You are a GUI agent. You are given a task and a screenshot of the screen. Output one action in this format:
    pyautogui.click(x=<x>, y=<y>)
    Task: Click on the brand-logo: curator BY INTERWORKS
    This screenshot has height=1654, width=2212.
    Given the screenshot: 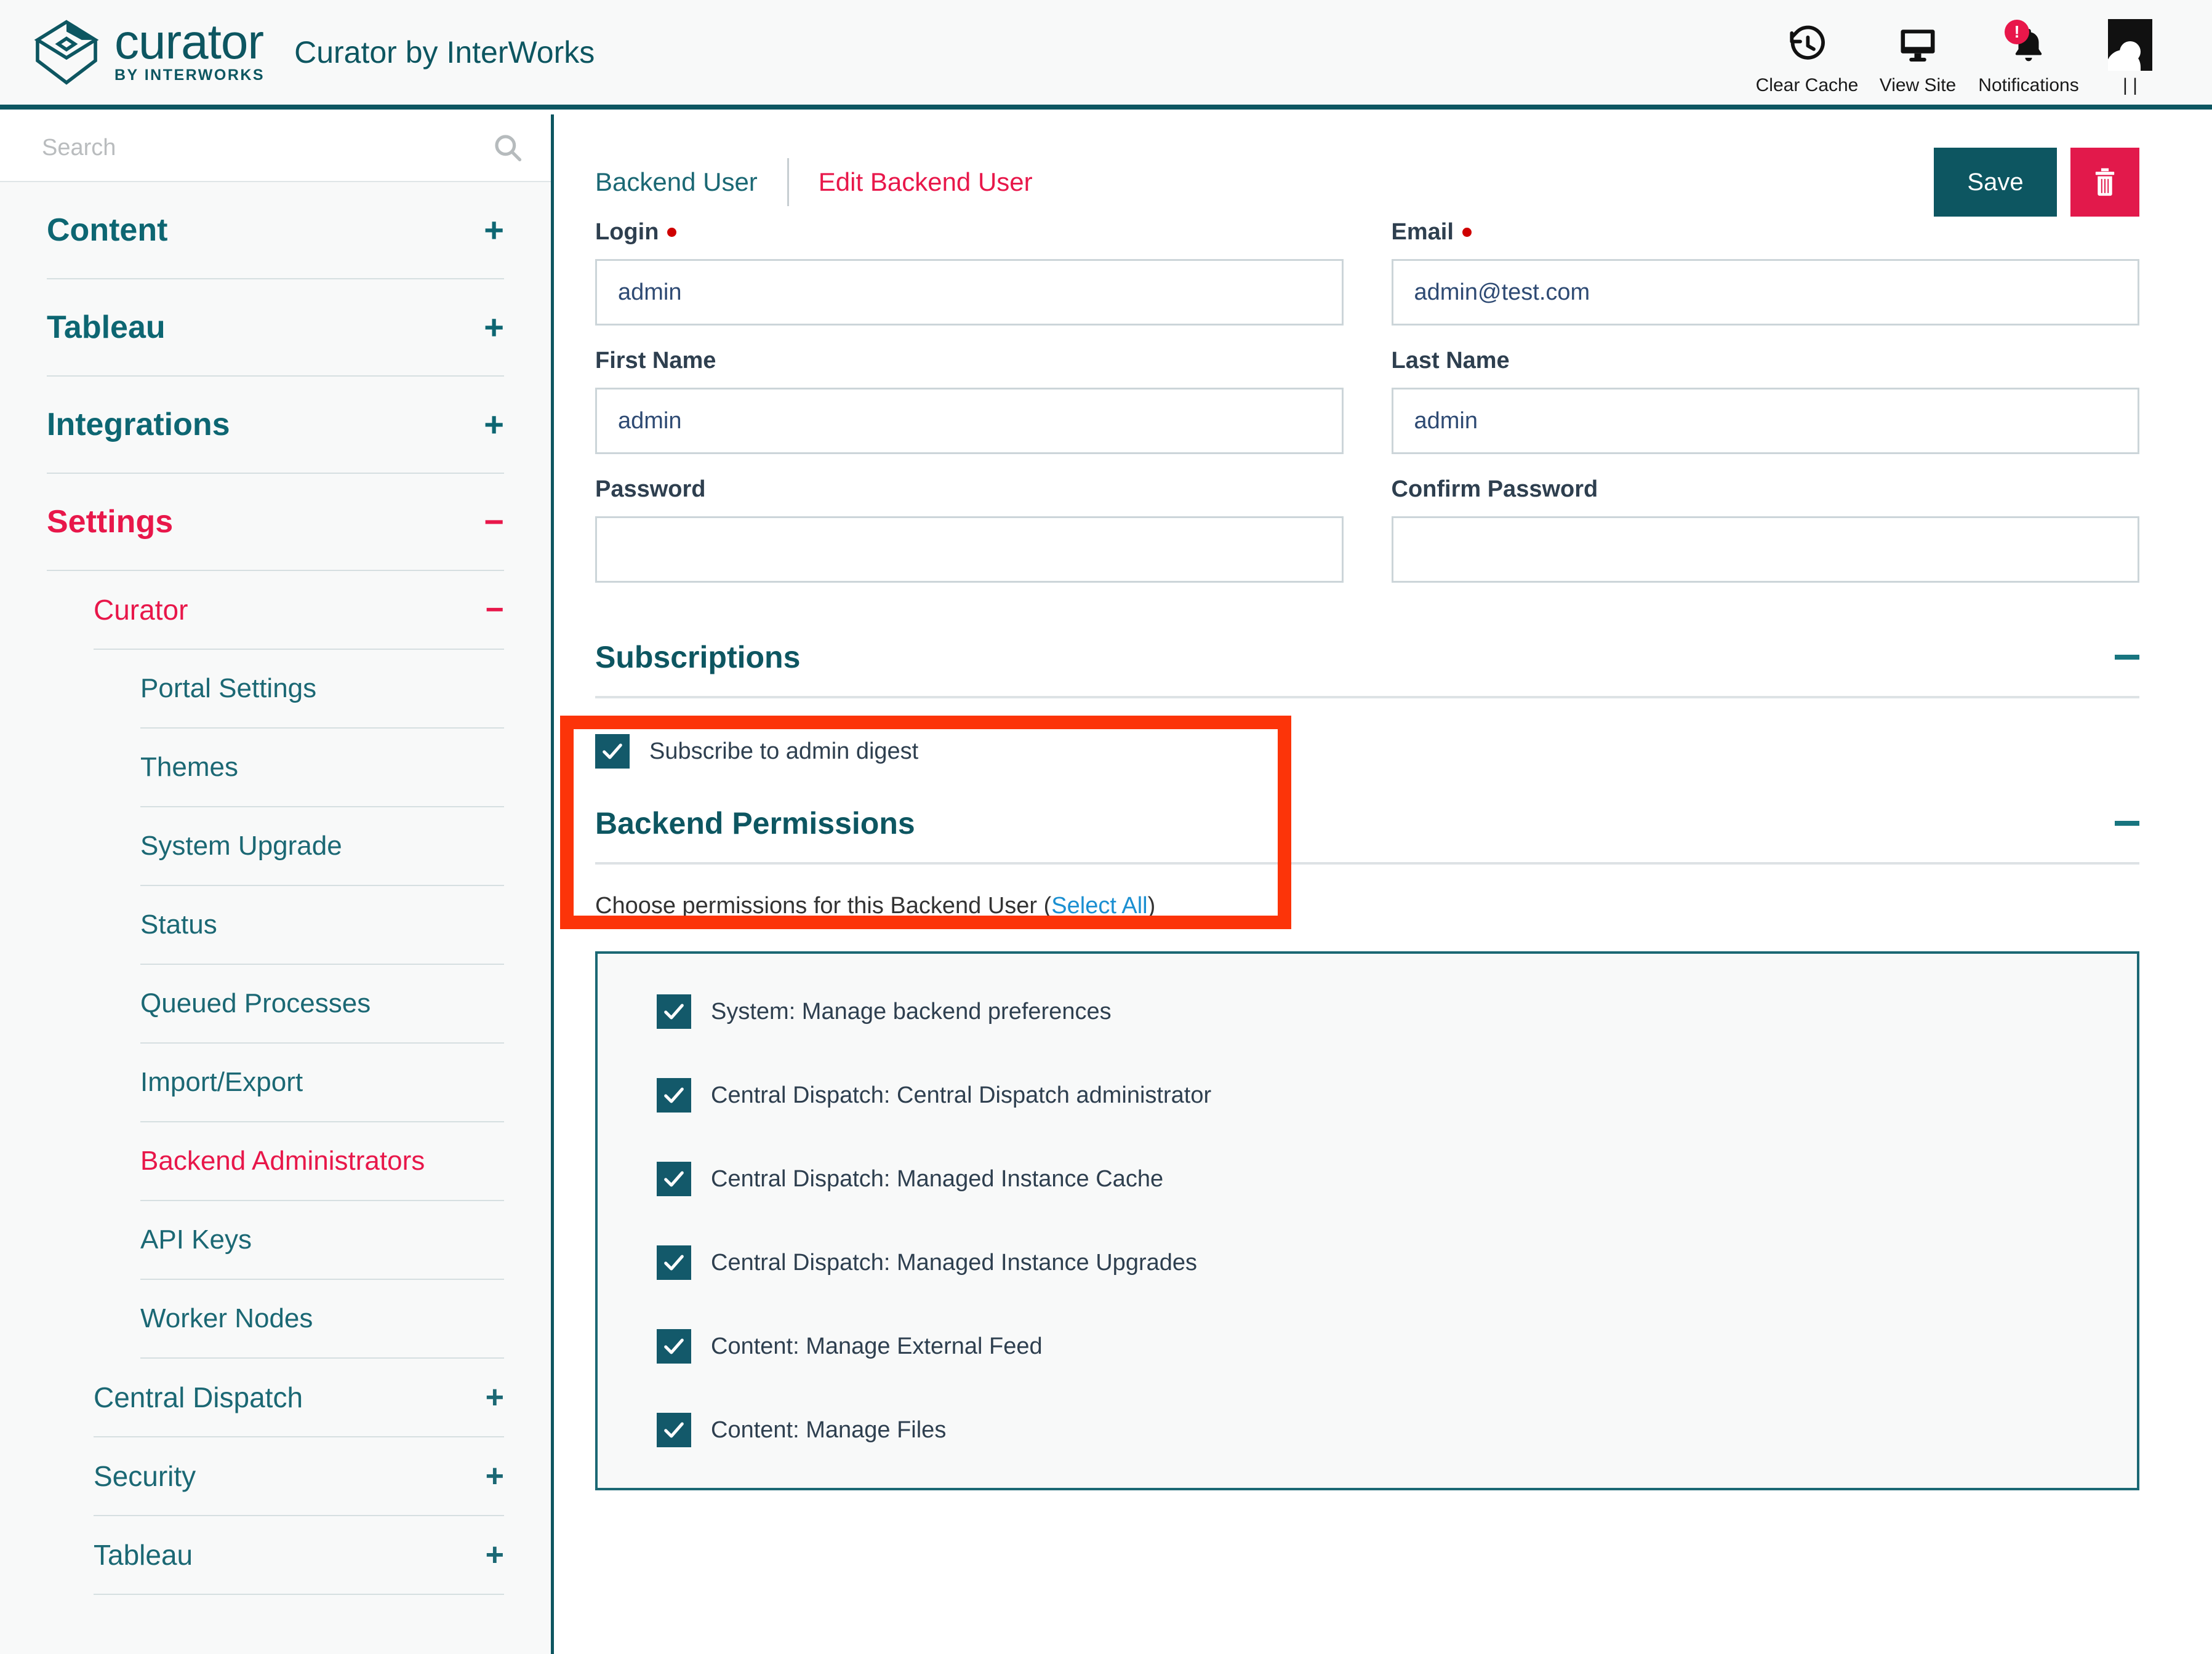 What is the action you would take?
    pyautogui.click(x=132, y=50)
    